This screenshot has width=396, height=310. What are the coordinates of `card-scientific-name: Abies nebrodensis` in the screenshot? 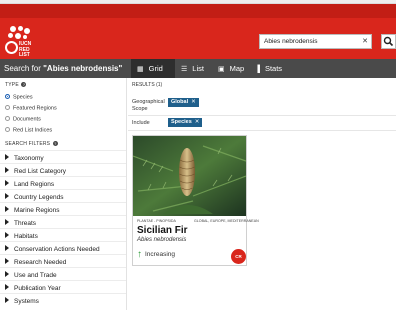 It's located at (162, 240).